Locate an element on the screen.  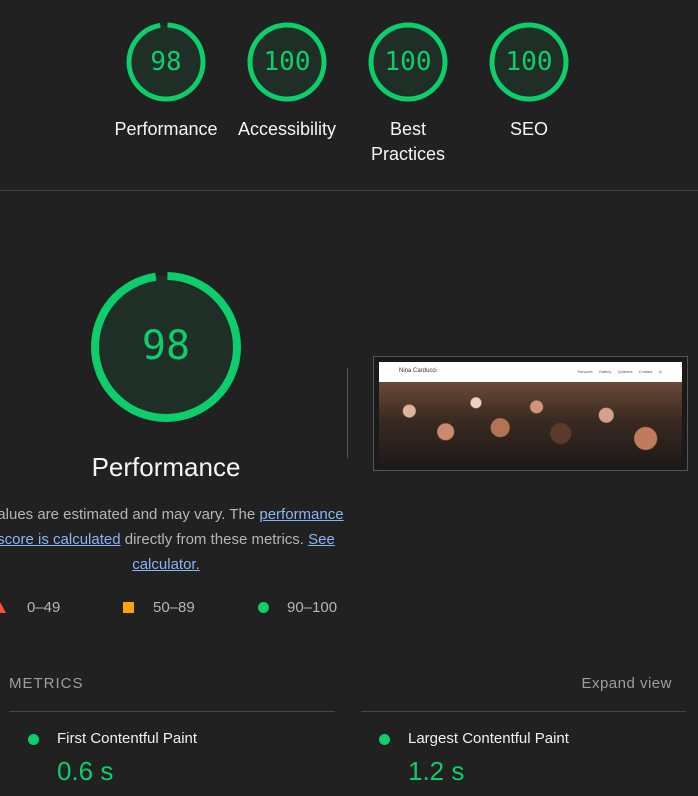
metric-name: First Contentful Paint is located at coordinates (127, 738).